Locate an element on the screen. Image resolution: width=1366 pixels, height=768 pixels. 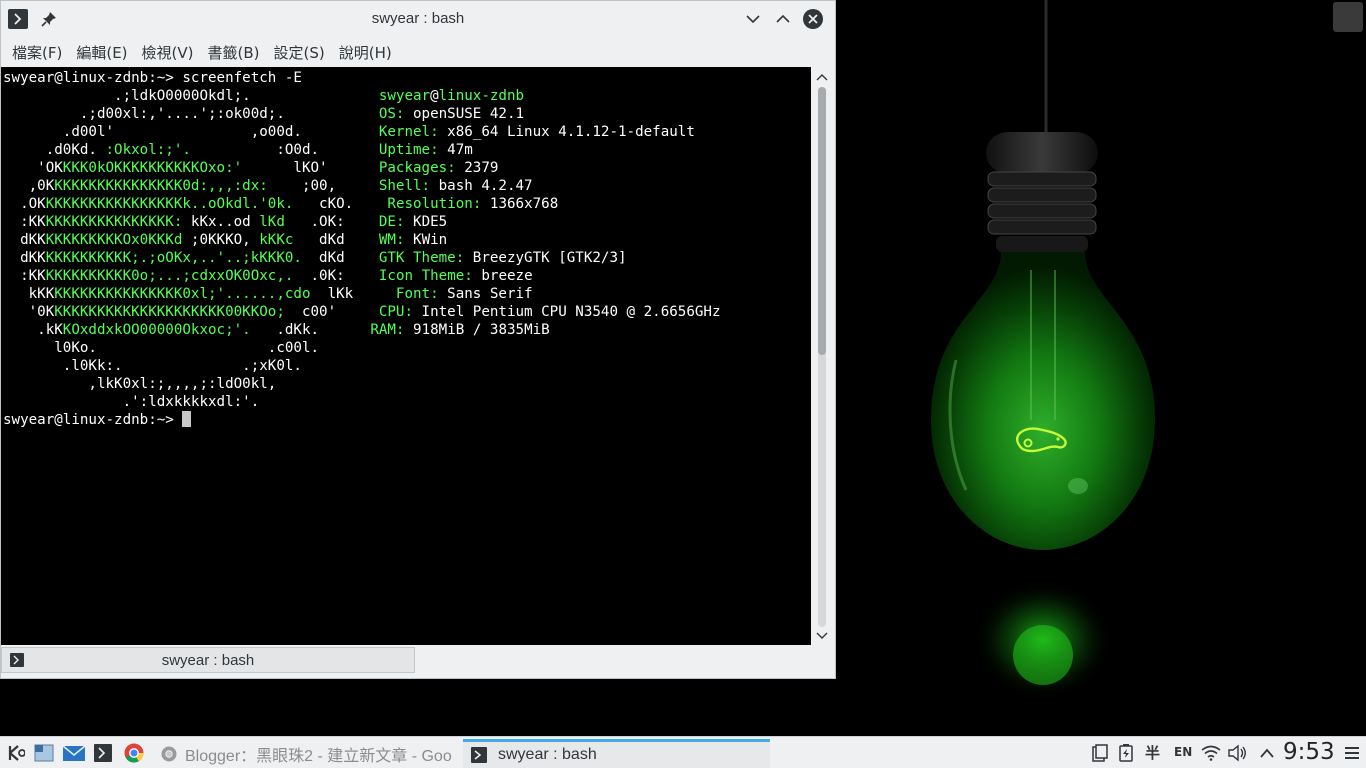
info-value: x86_64 Linux 4.1.12-1-default is located at coordinates (566, 132).